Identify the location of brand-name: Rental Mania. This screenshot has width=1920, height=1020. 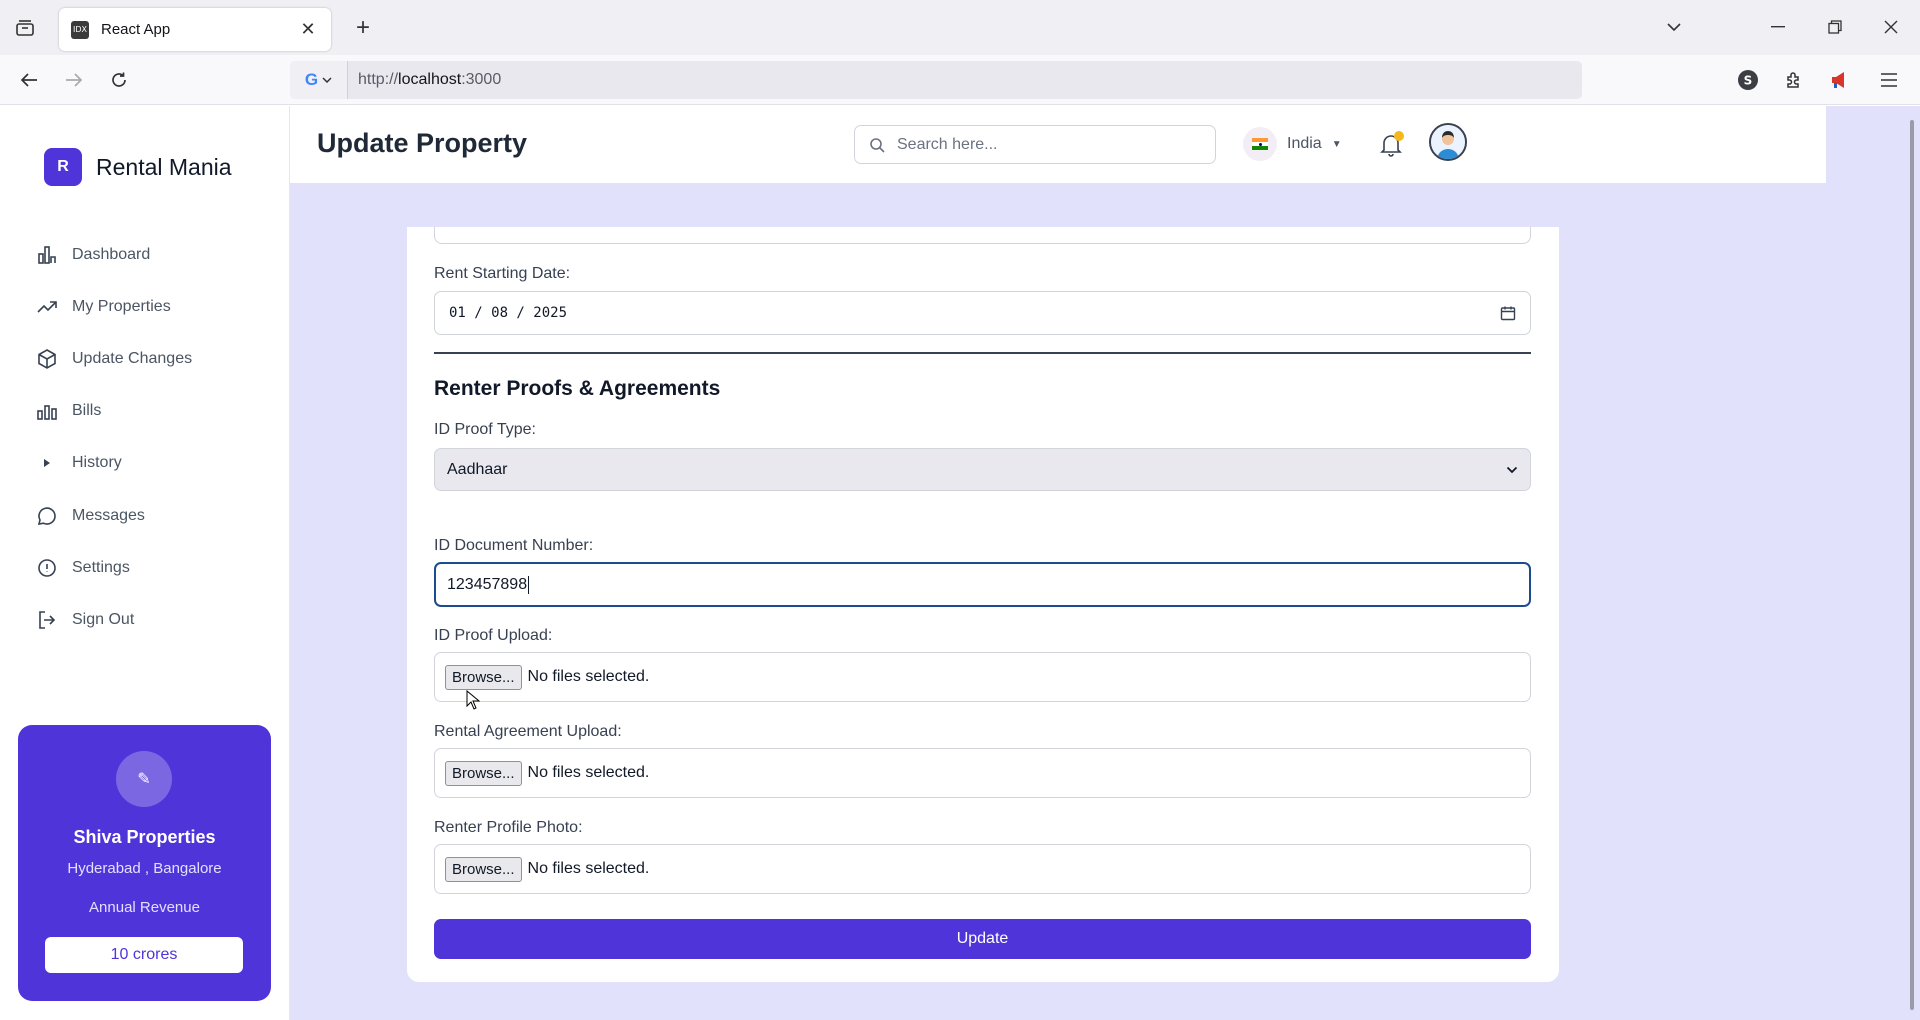
(164, 166).